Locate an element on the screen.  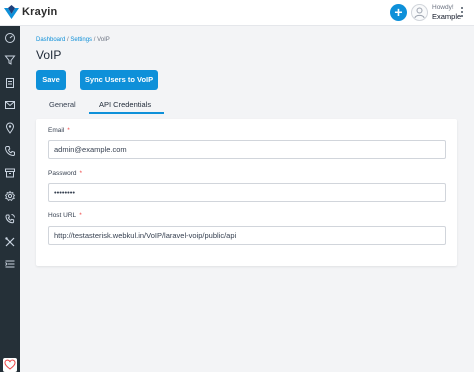
sync-users-button: Sync Users to VoIP is located at coordinates (119, 80).